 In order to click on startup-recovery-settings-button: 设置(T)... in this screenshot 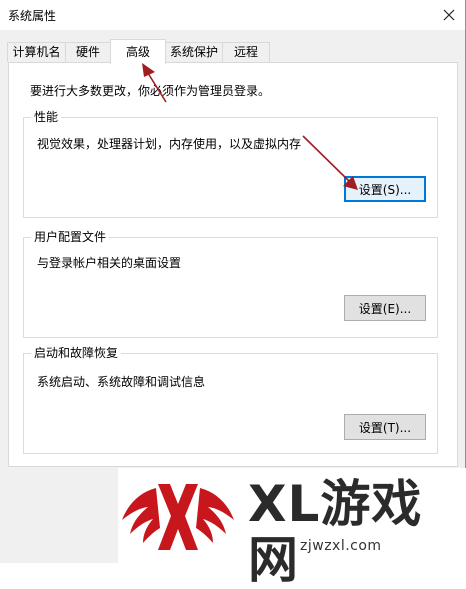, I will do `click(385, 427)`.